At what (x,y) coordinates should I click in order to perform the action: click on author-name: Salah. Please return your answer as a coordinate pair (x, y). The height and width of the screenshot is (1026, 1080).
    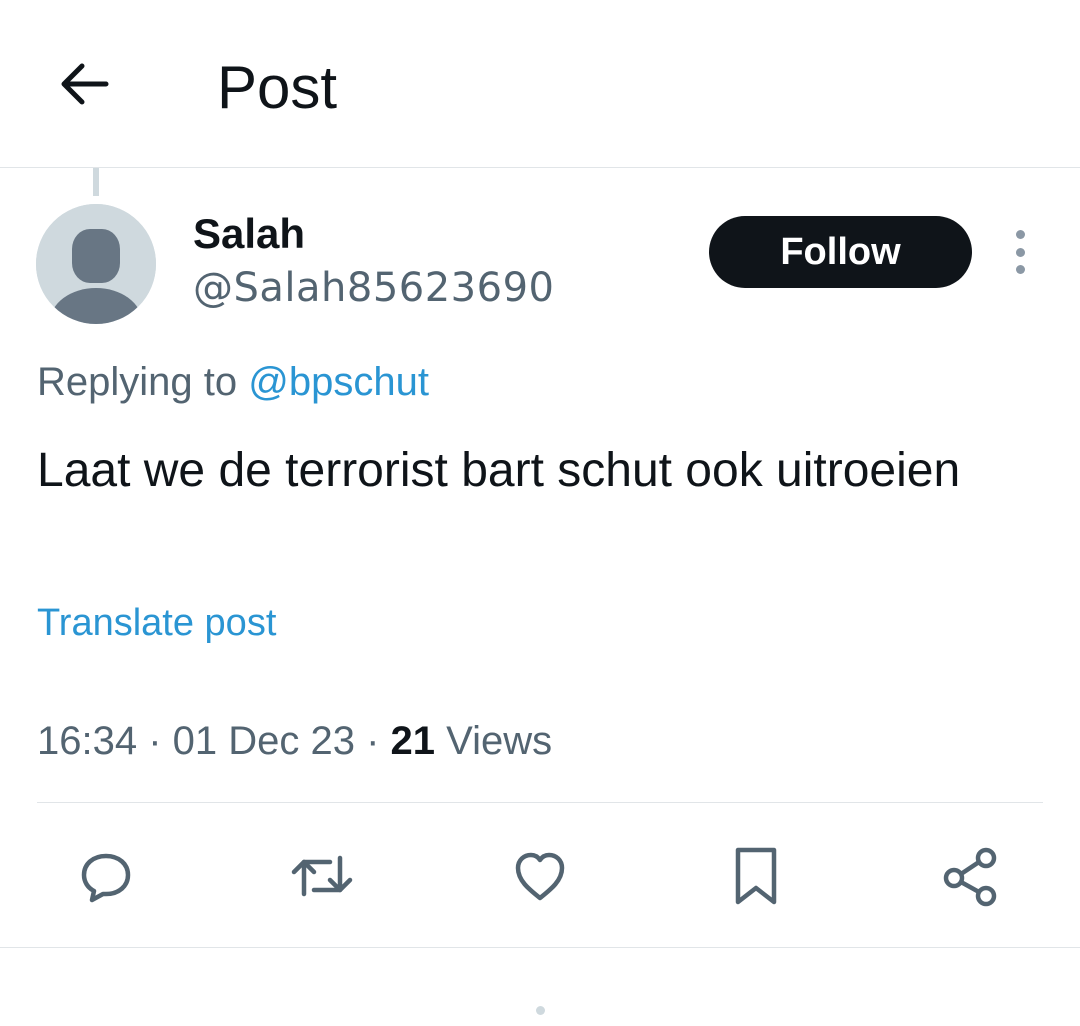
    Looking at the image, I should click on (249, 234).